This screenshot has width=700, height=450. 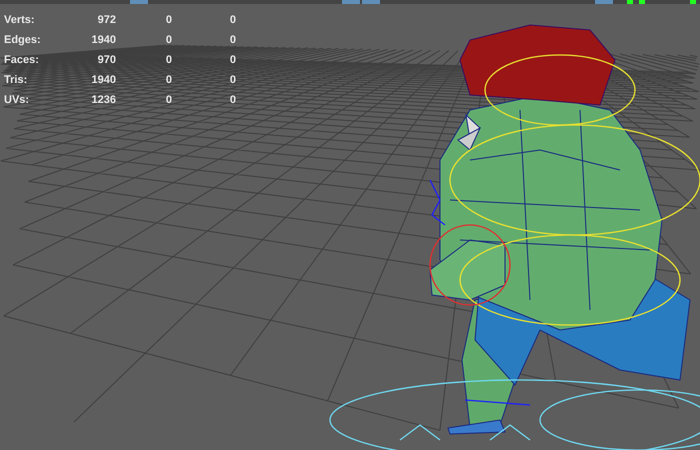 I want to click on stat-value: 970, so click(x=106, y=60).